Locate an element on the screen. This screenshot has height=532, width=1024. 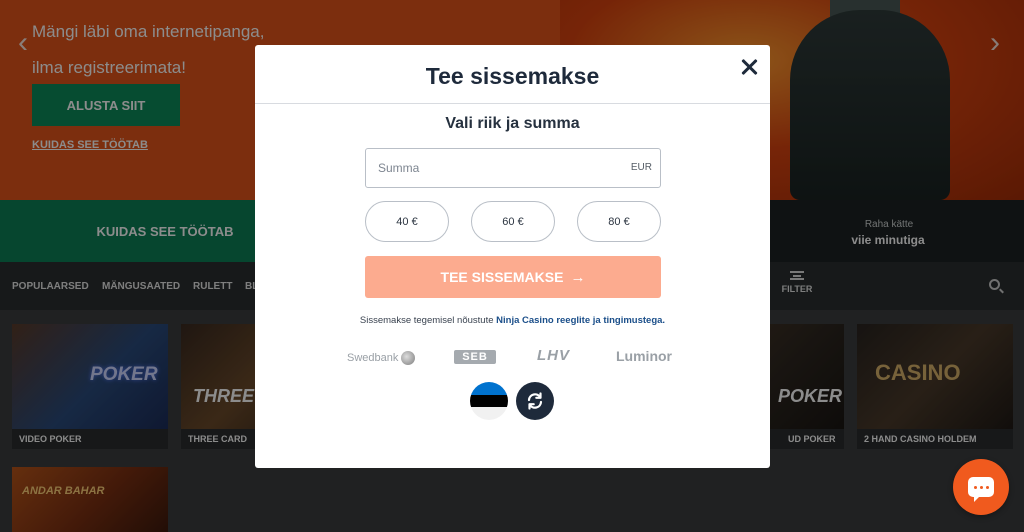
refresh-arrows-icon is located at coordinates (535, 401).